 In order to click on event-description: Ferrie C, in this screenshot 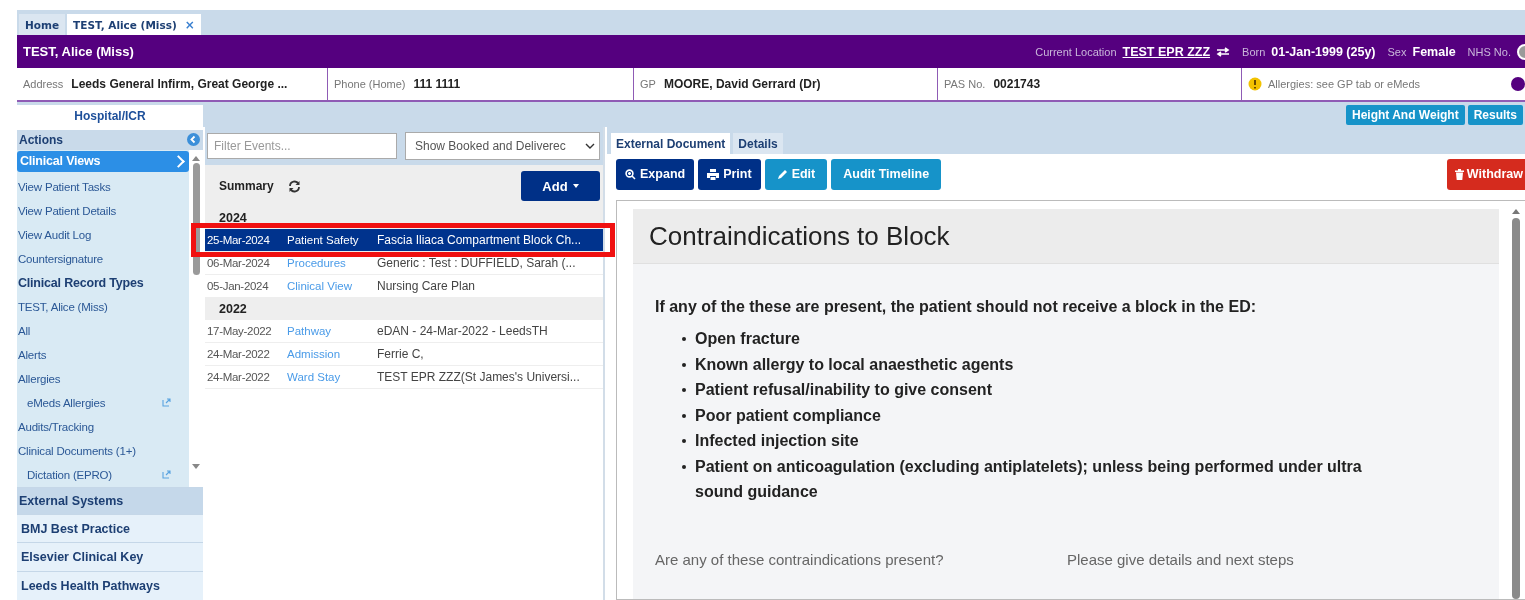, I will do `click(400, 354)`.